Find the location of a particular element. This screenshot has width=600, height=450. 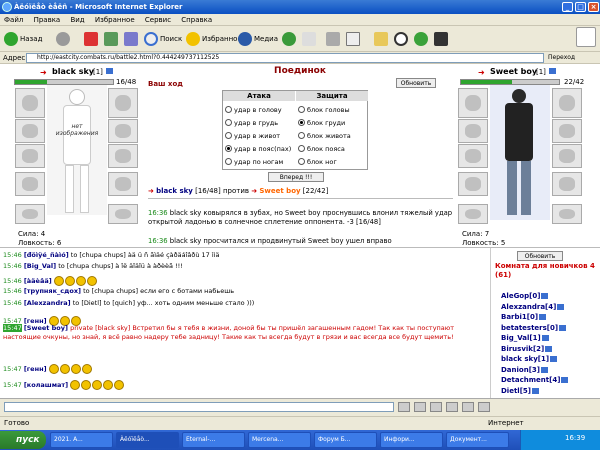

defense-option: блок ног is located at coordinates (333, 161).